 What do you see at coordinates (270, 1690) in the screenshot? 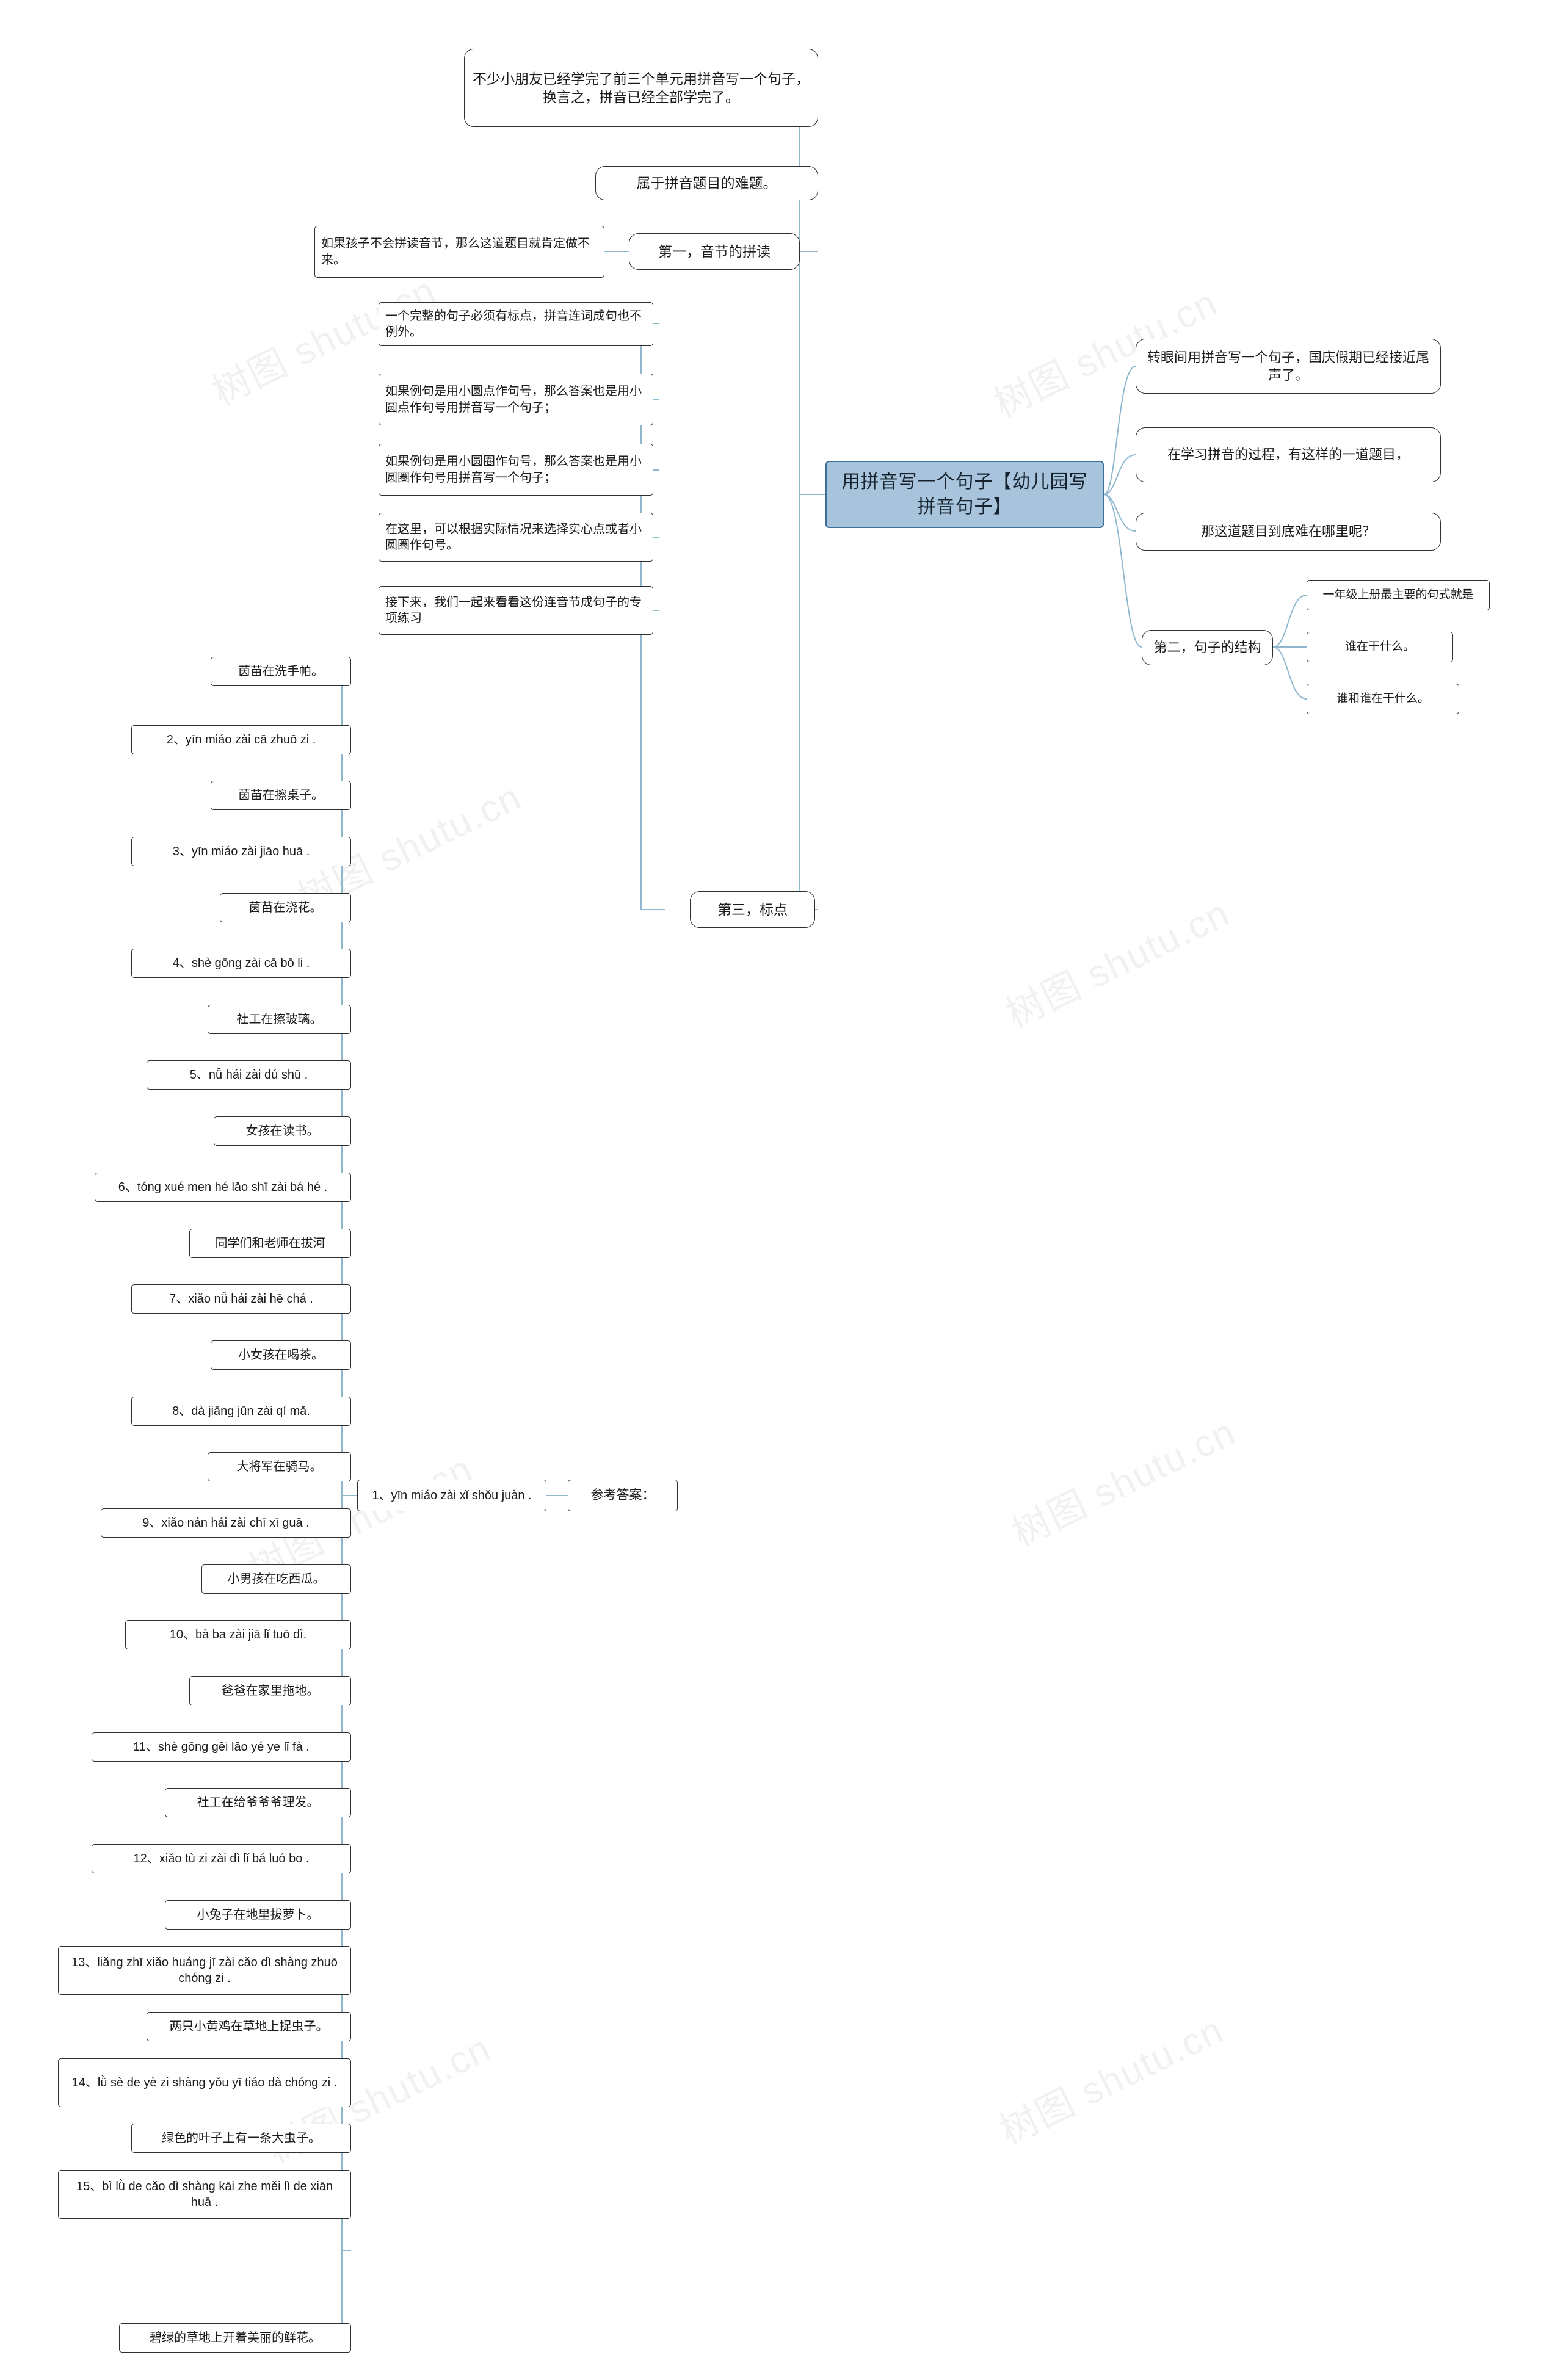
I see `answer-item: 爸爸在家里拖地。` at bounding box center [270, 1690].